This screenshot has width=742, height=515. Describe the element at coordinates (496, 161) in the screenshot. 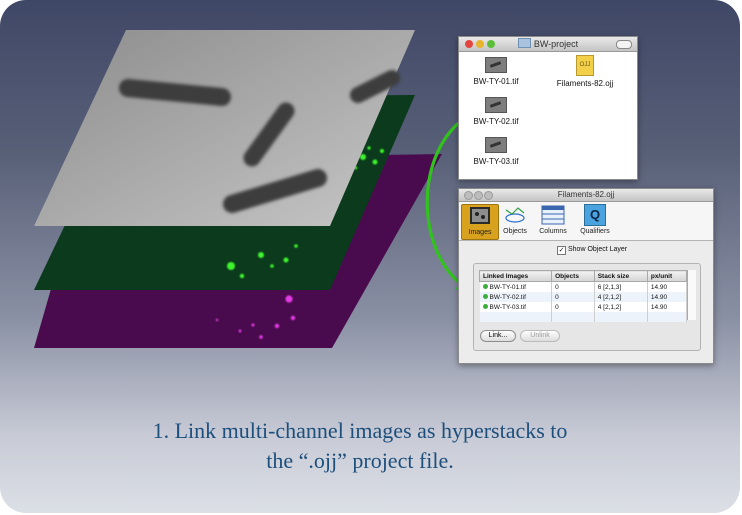

I see `file-name: BW-TY-03.tif` at that location.